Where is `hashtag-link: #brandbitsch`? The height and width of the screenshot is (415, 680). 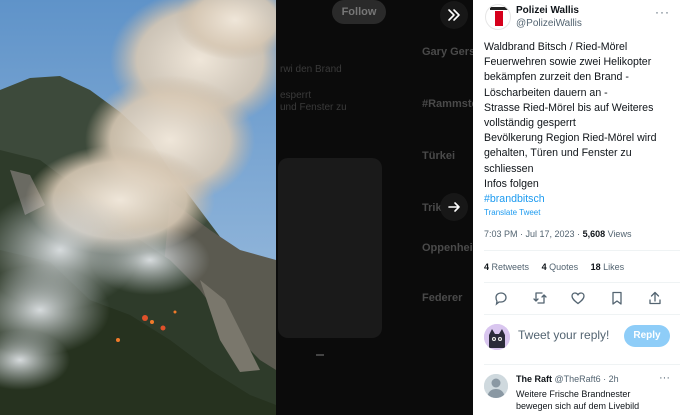
hashtag-link: #brandbitsch is located at coordinates (580, 199).